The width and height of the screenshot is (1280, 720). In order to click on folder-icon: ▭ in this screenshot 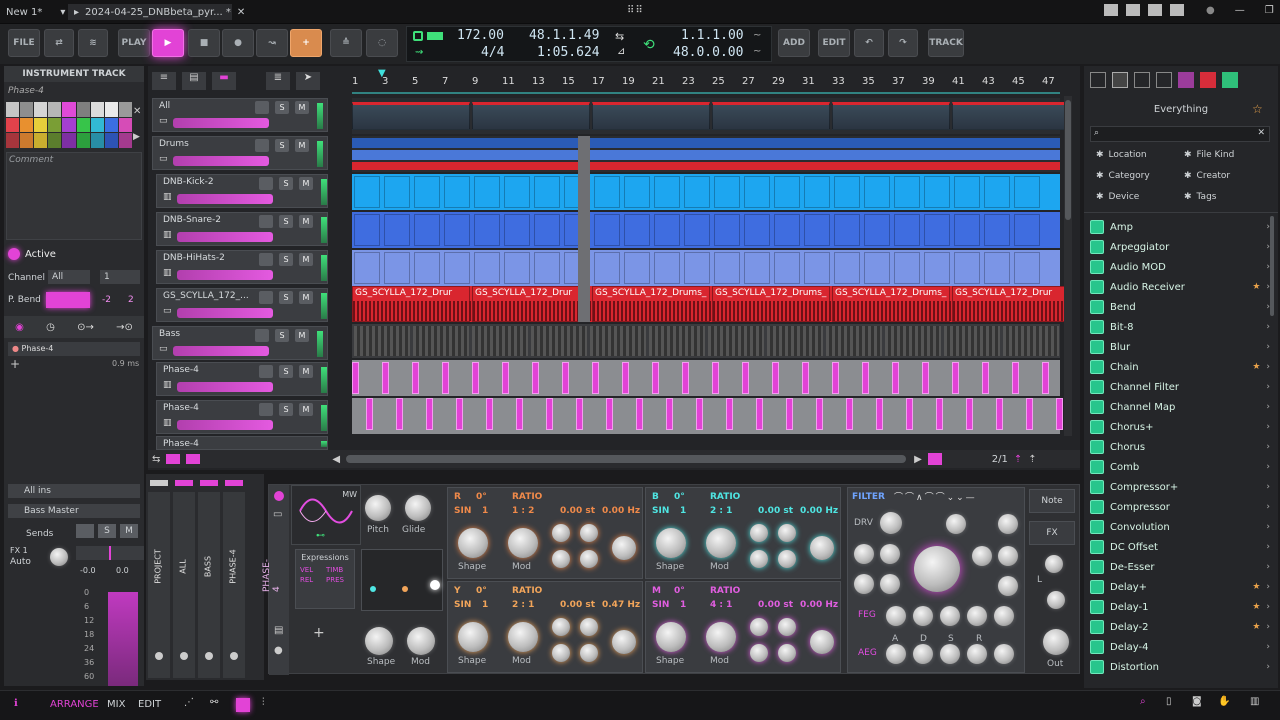, I will do `click(277, 514)`.